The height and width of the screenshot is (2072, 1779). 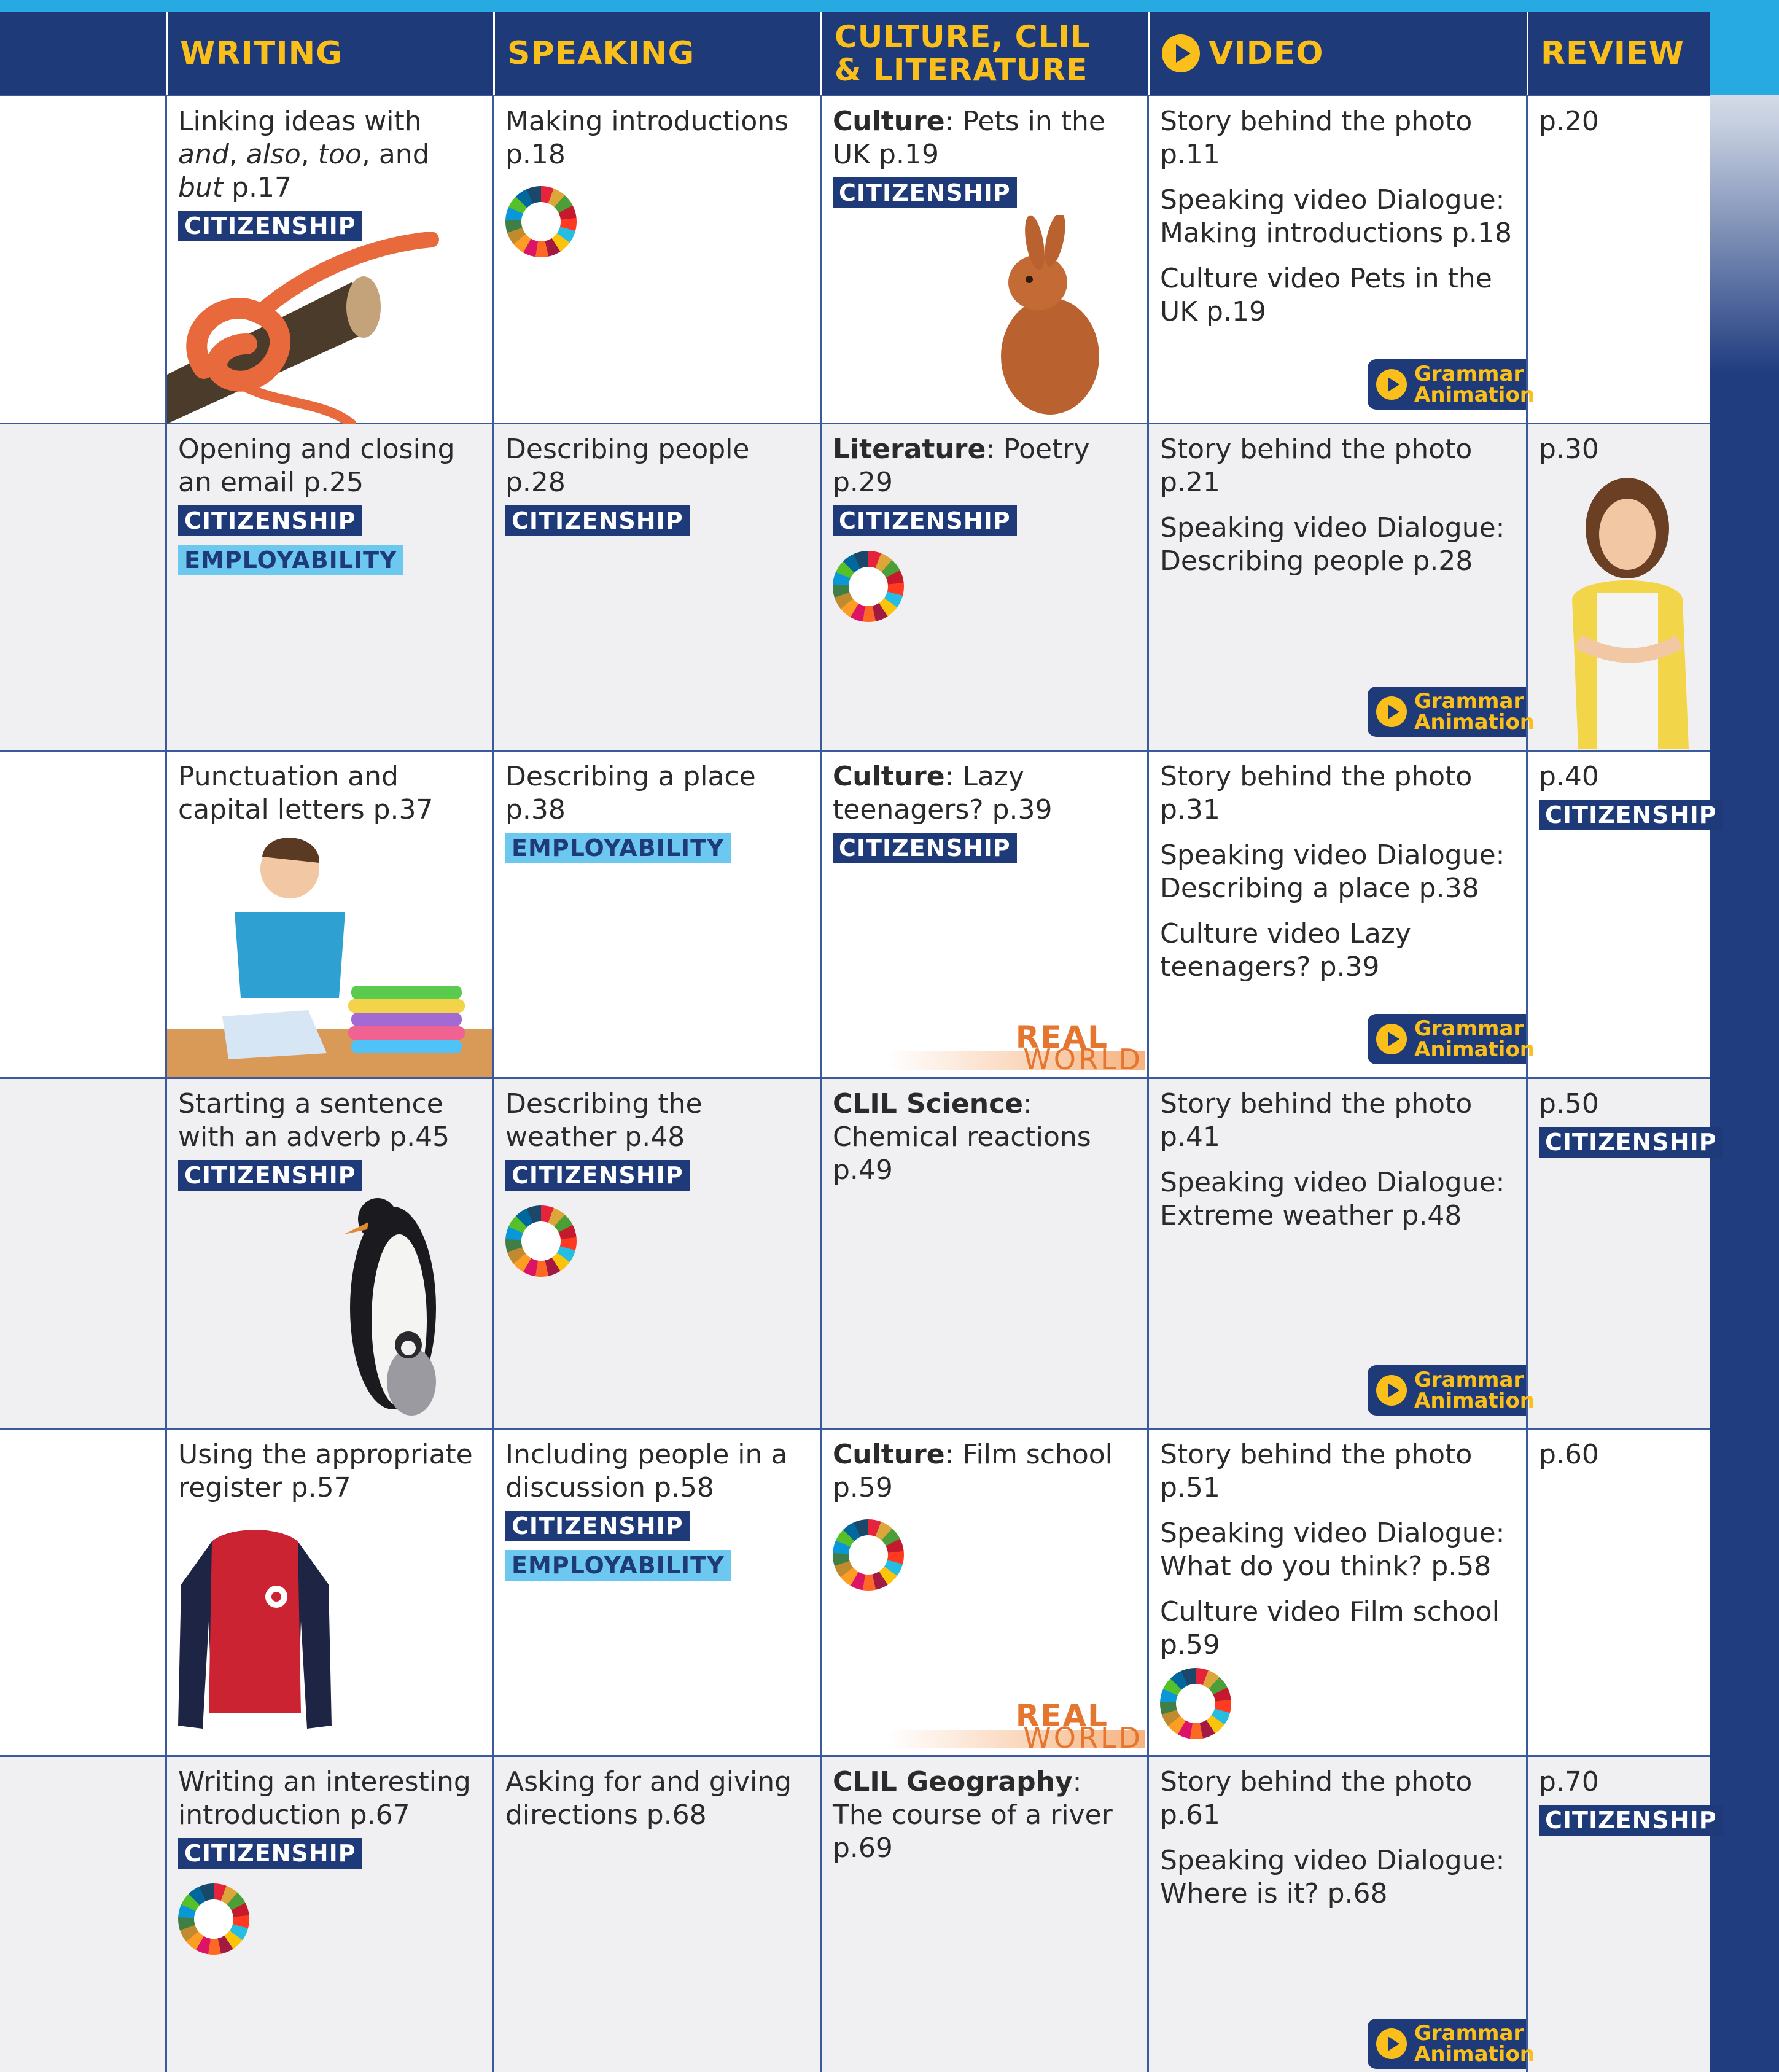 What do you see at coordinates (630, 793) in the screenshot?
I see `speaking-text: Describing a place p.38` at bounding box center [630, 793].